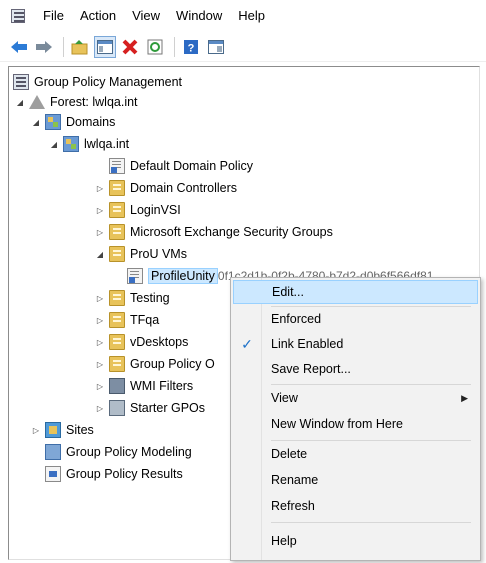  Describe the element at coordinates (150, 298) in the screenshot. I see `tree-node-label: Testing` at that location.